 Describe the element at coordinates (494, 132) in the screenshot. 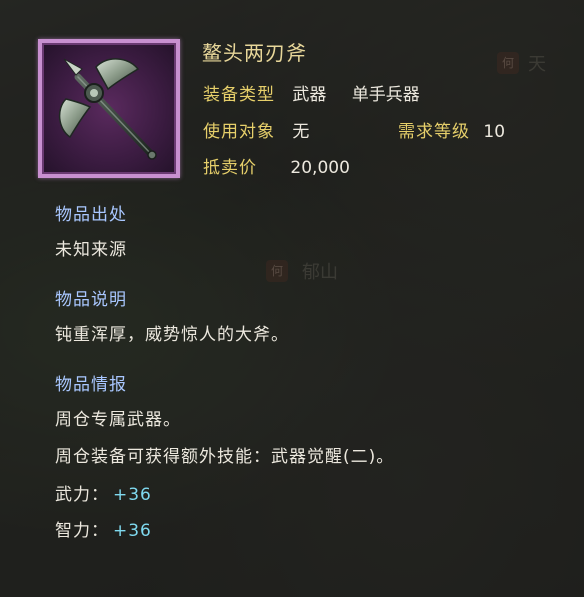

I see `req-level-value: 10` at that location.